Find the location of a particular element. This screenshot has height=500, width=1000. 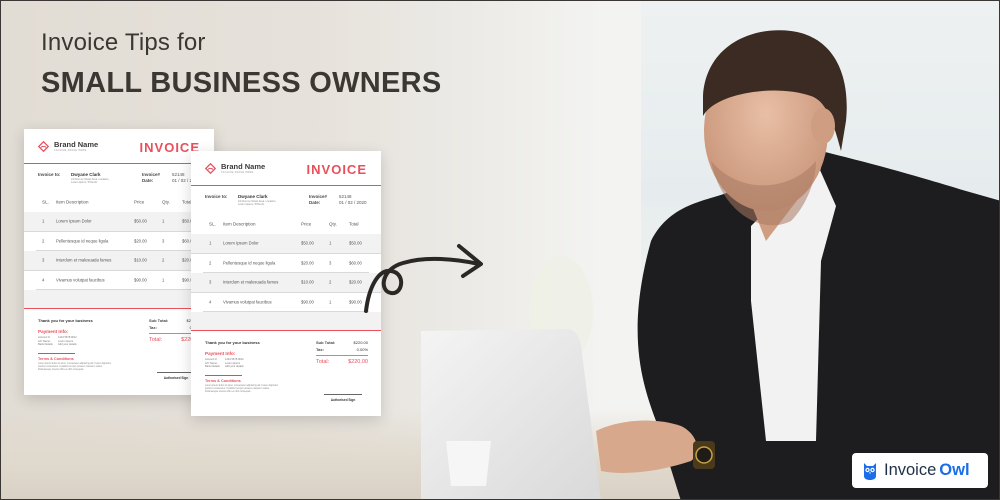

cell-sl: 2 is located at coordinates (210, 263).